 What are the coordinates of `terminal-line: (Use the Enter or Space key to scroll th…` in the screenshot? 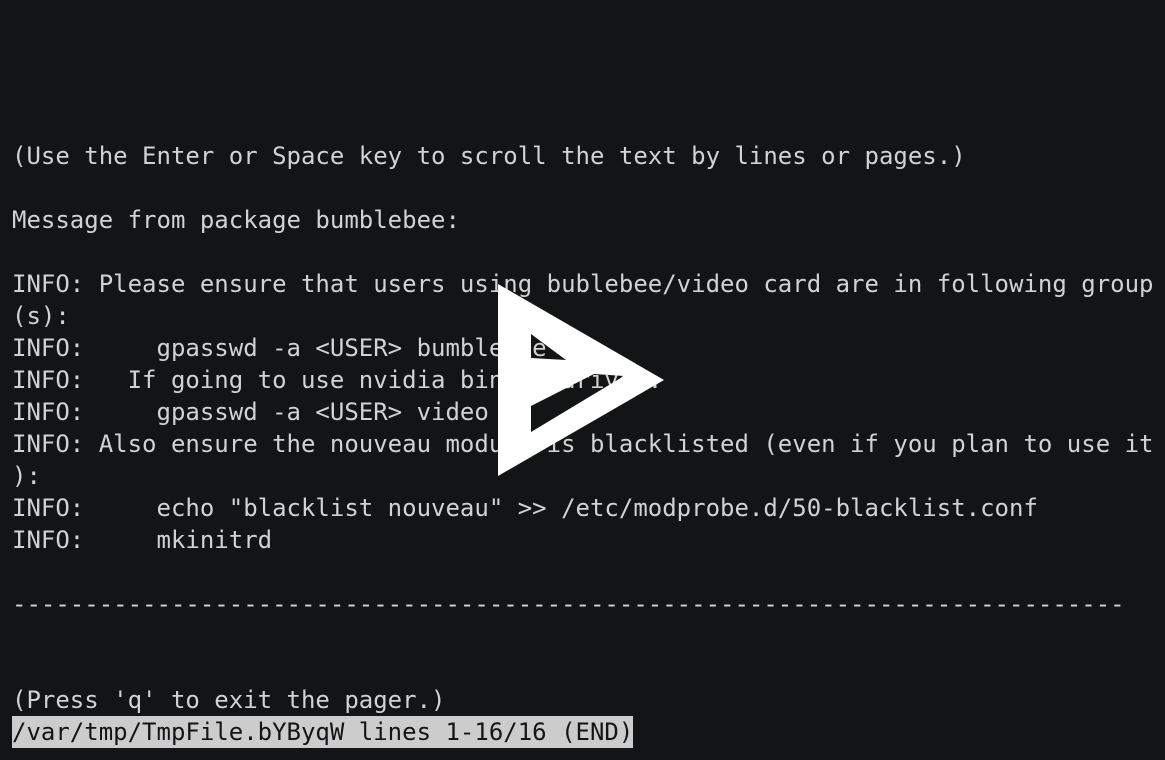 It's located at (489, 156).